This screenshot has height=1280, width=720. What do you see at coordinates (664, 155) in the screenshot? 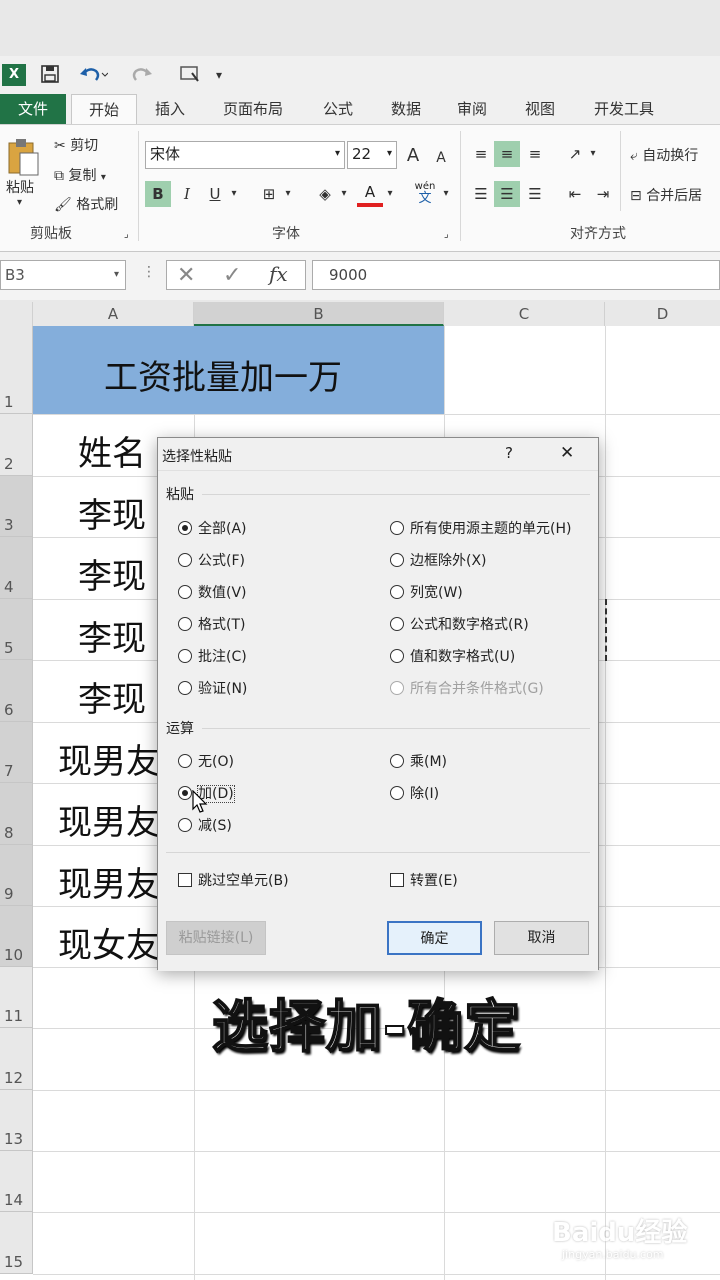
I see `wrap-text-button: ⤶ 自动换行` at bounding box center [664, 155].